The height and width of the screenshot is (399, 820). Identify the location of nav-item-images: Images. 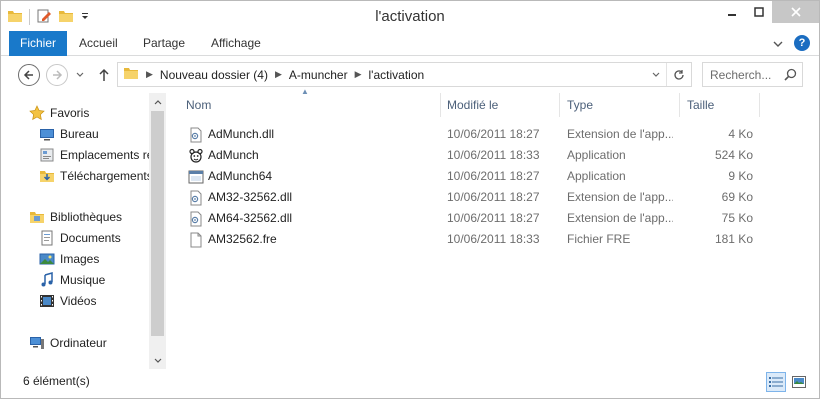
(69, 259).